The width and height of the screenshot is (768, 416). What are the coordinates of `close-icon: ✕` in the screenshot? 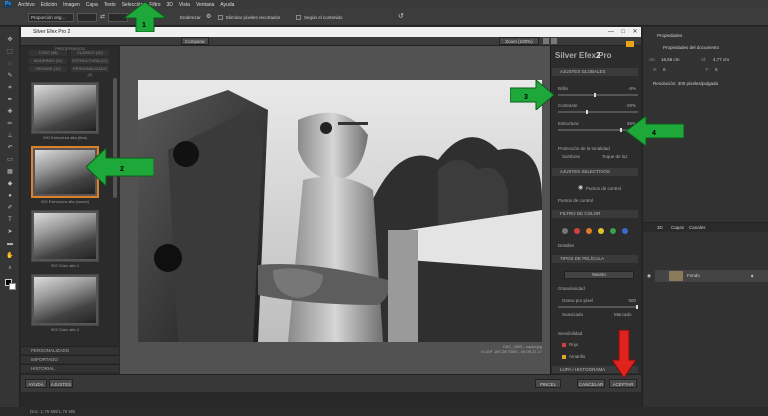 It's located at (635, 32).